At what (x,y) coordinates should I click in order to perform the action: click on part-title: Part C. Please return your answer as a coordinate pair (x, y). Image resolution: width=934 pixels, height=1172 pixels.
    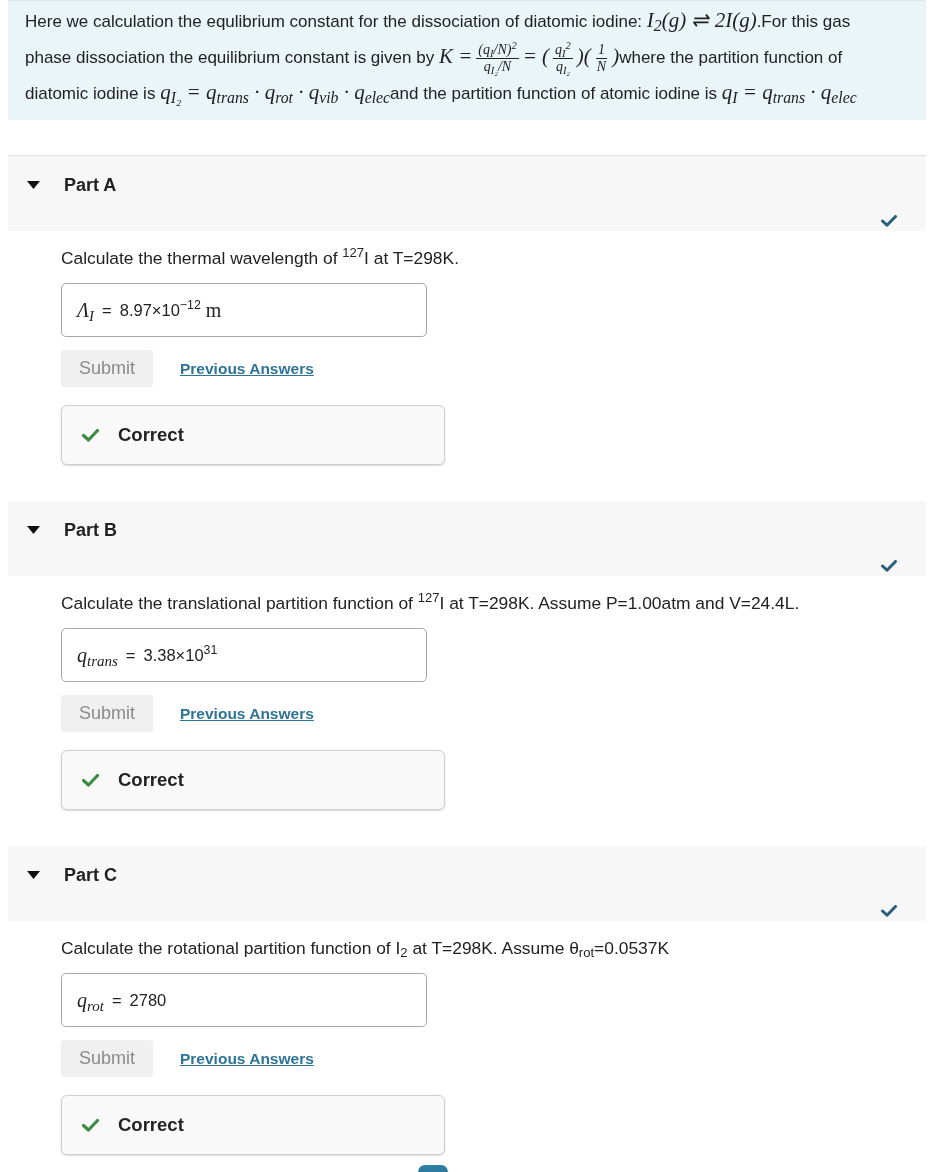
    Looking at the image, I should click on (90, 875).